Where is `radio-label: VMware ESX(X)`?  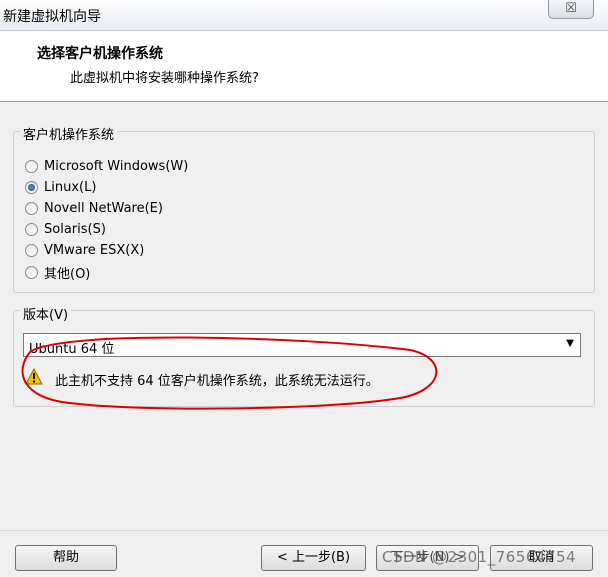 radio-label: VMware ESX(X) is located at coordinates (94, 250).